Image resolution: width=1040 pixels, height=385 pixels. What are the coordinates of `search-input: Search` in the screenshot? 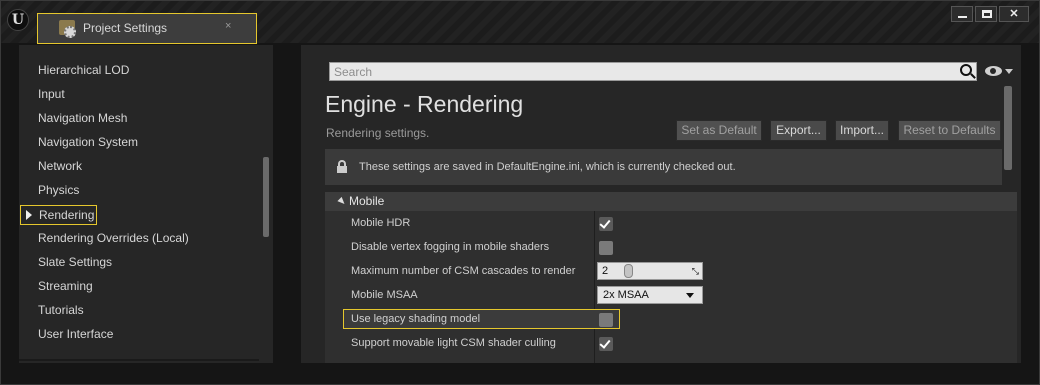 It's located at (653, 71).